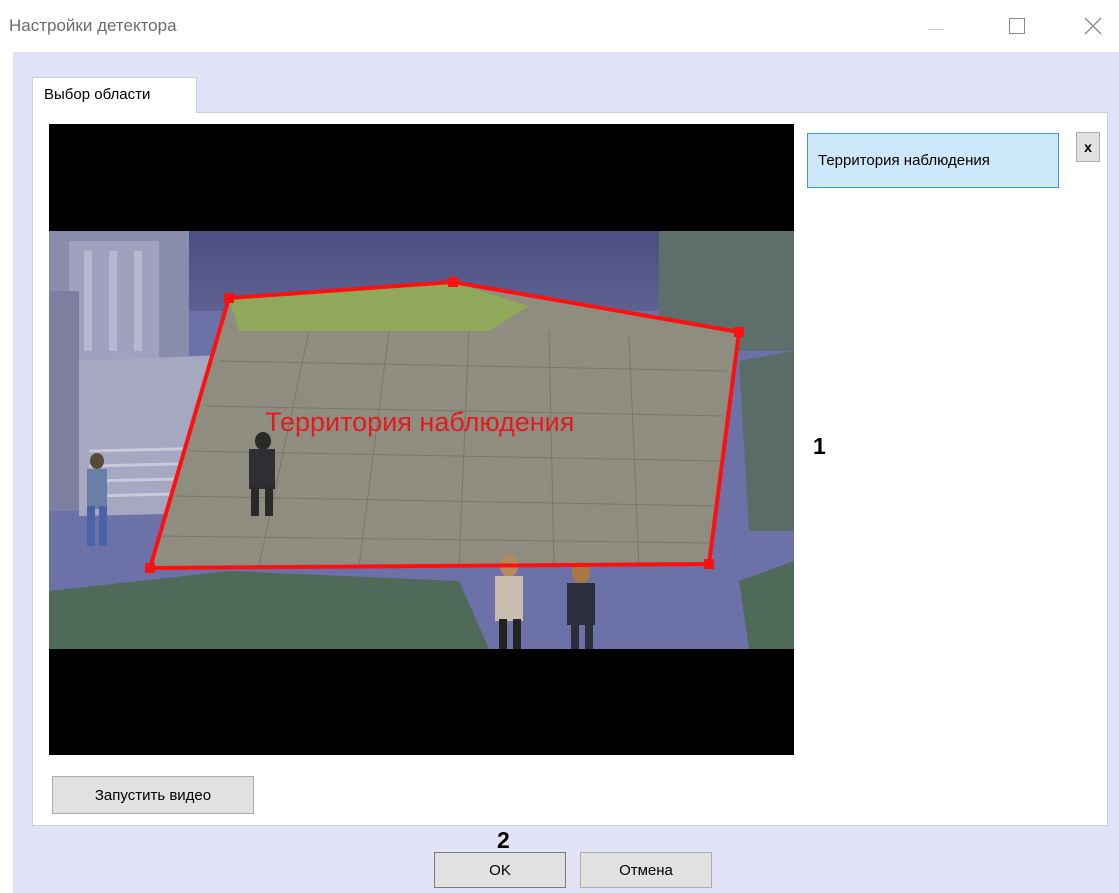 The height and width of the screenshot is (893, 1119). Describe the element at coordinates (646, 870) in the screenshot. I see `cancel-button: Отмена` at that location.